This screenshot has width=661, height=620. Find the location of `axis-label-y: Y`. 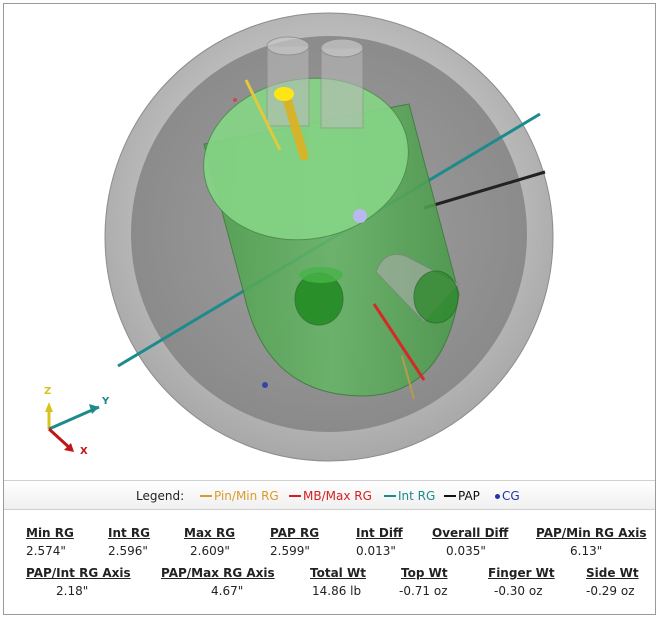

axis-label-y: Y is located at coordinates (106, 401).